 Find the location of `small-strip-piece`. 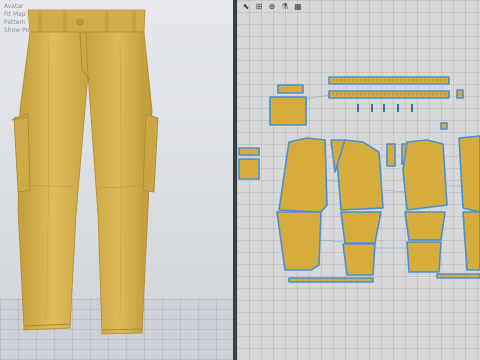

small-strip-piece is located at coordinates (249, 151).